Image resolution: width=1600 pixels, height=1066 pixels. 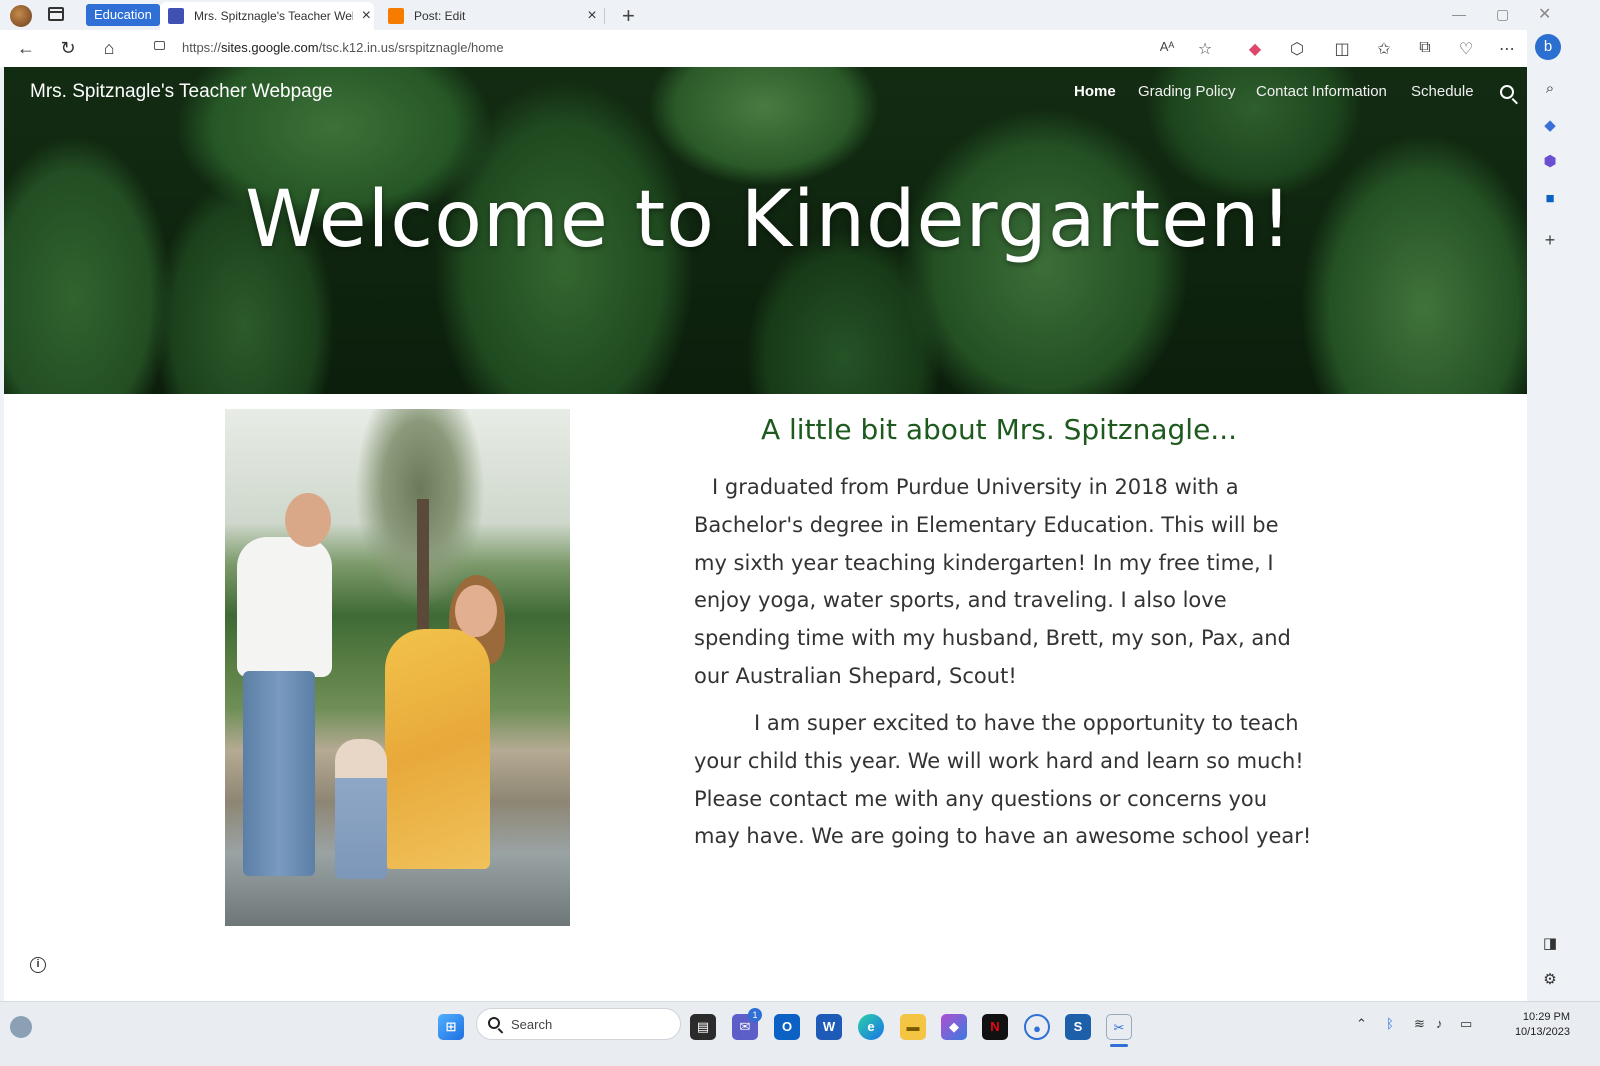 I want to click on sidebar-hide-icon: ◨, so click(x=1550, y=943).